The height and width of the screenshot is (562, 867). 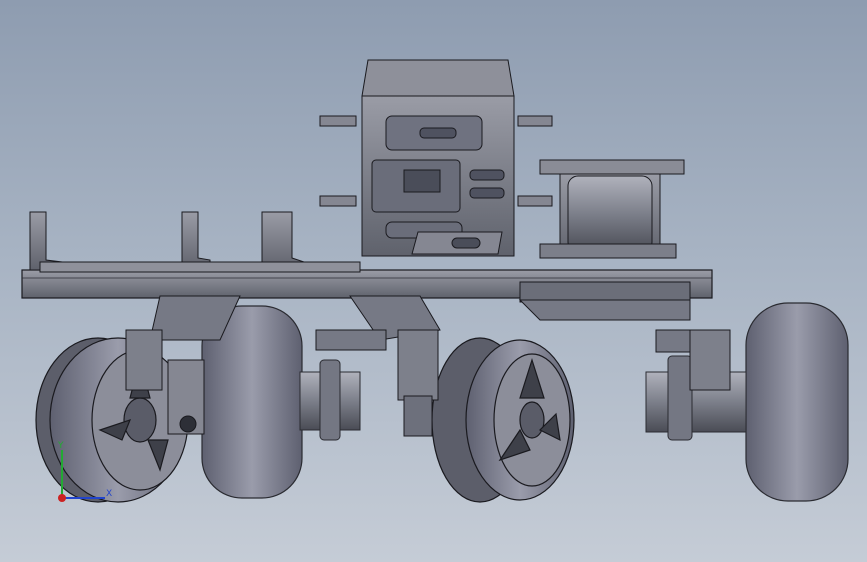 I want to click on coordinate-triad: Y X, so click(x=85, y=475).